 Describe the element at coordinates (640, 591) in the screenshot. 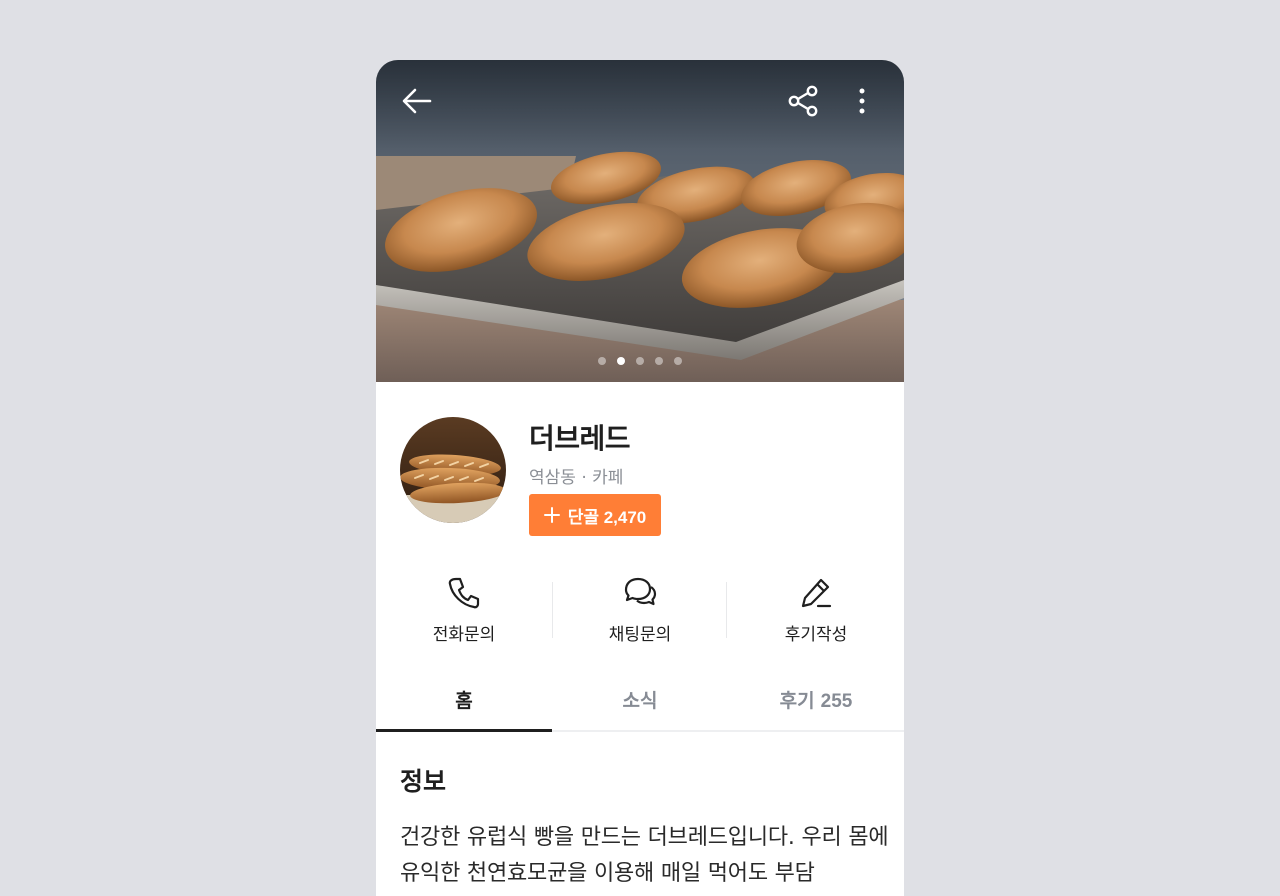

I see `chat-icon` at that location.